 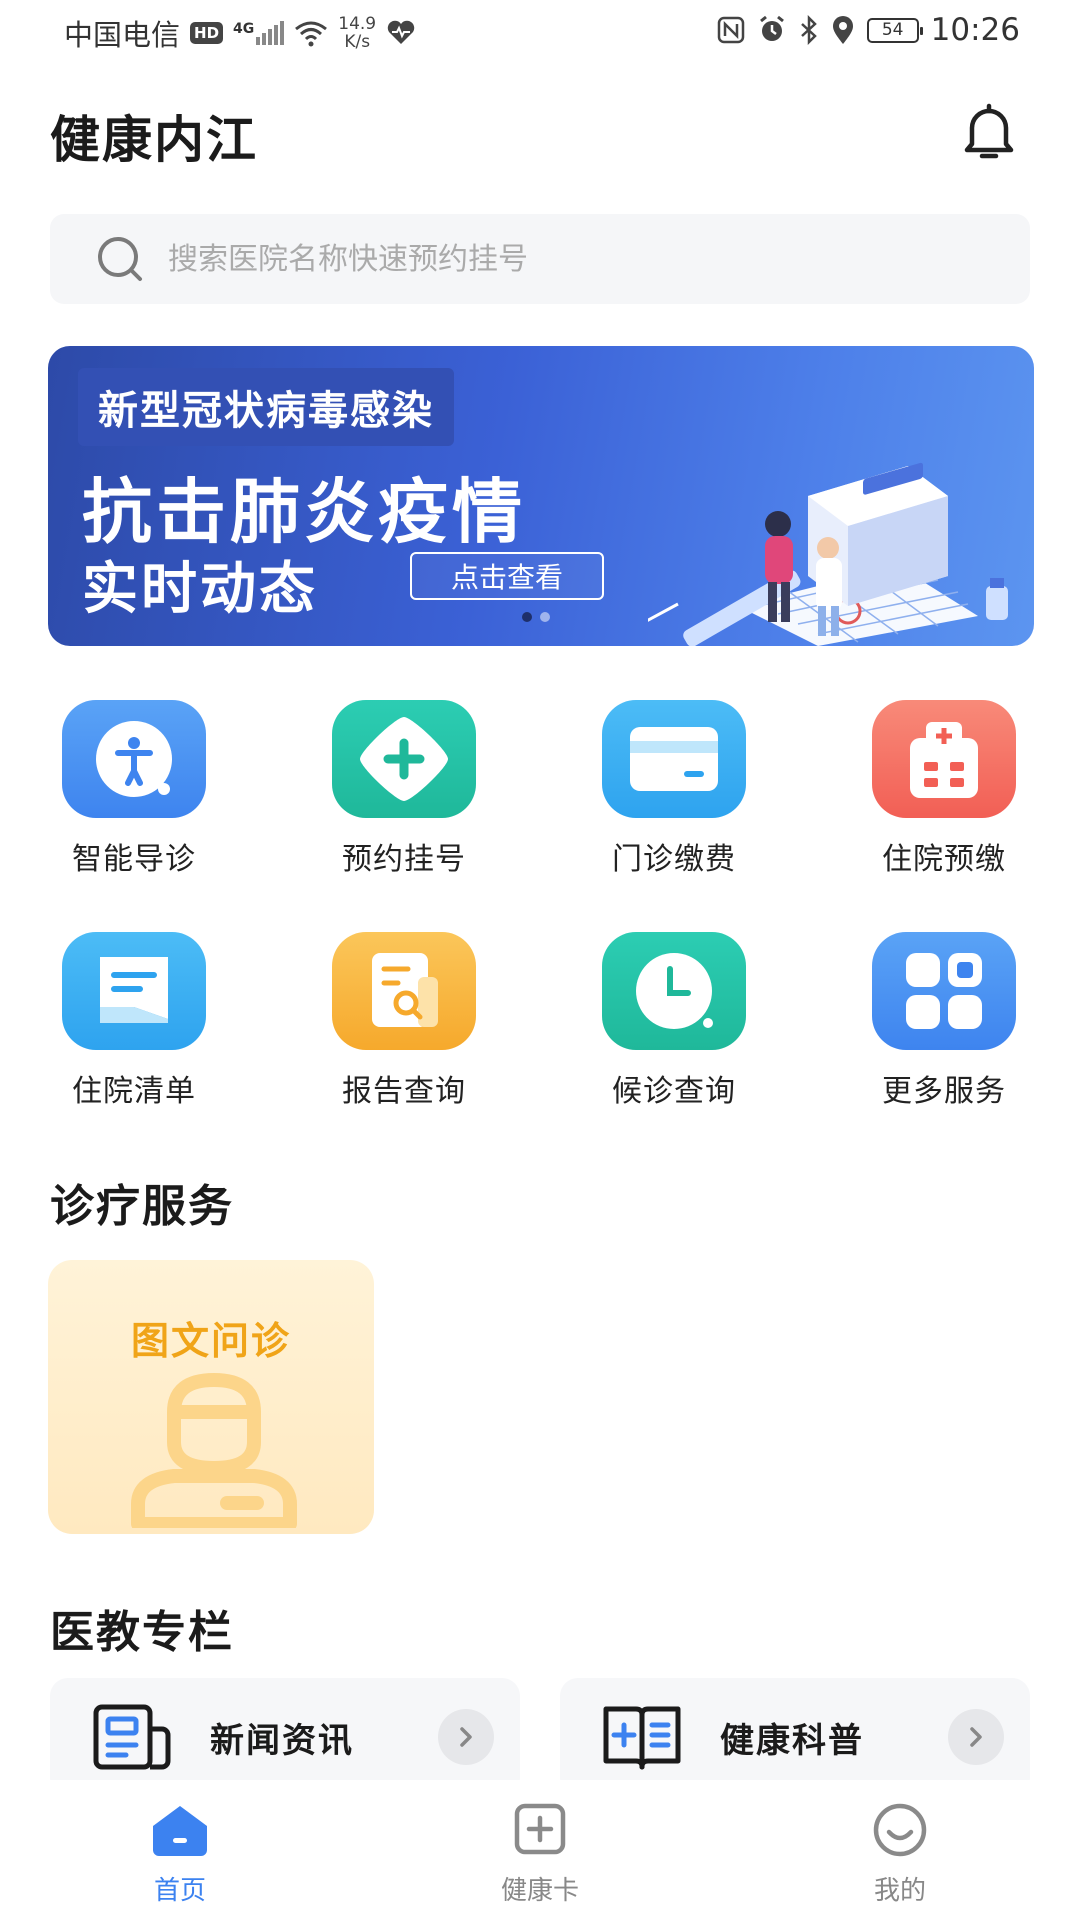 What do you see at coordinates (828, 554) in the screenshot?
I see `vaccination-illustration` at bounding box center [828, 554].